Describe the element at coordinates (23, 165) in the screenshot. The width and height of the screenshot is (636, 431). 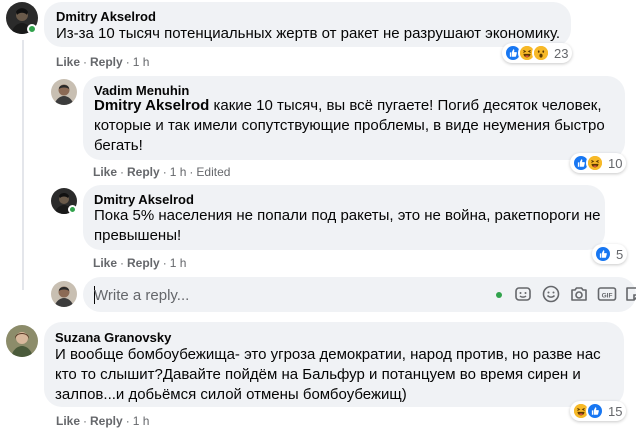
I see `thread-line` at that location.